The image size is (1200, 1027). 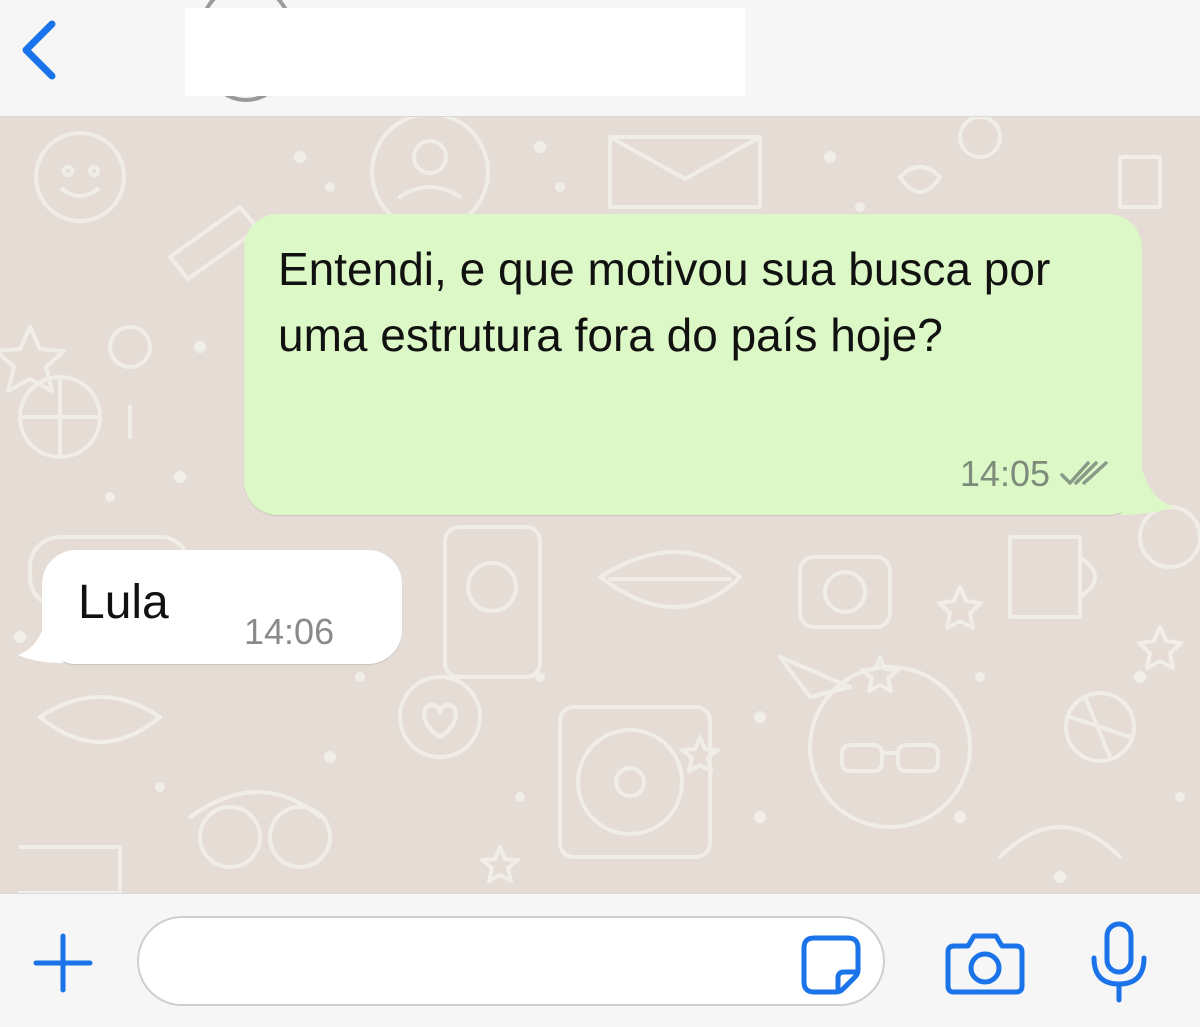 I want to click on bubble-tail-outgoing, so click(x=1147, y=492).